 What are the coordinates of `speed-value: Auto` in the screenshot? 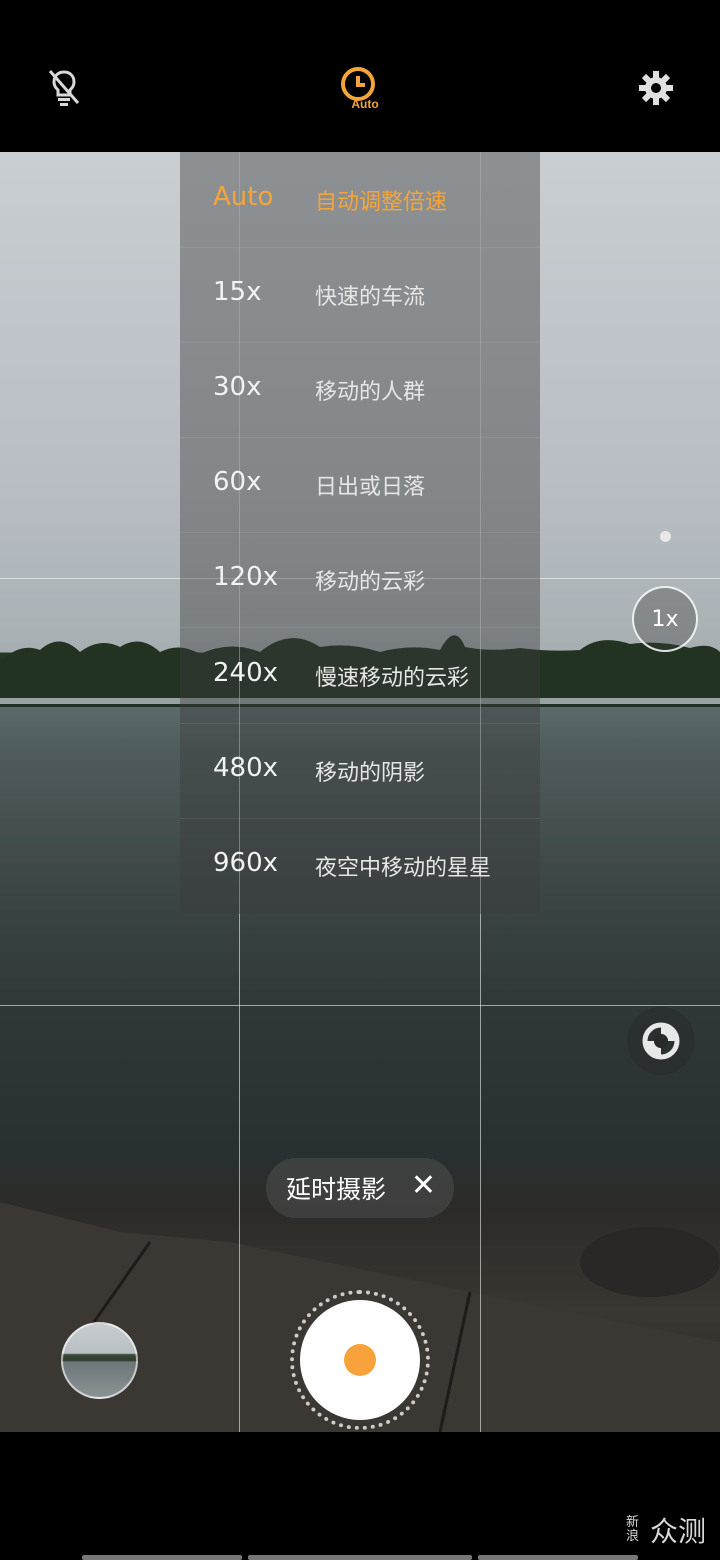 It's located at (243, 197).